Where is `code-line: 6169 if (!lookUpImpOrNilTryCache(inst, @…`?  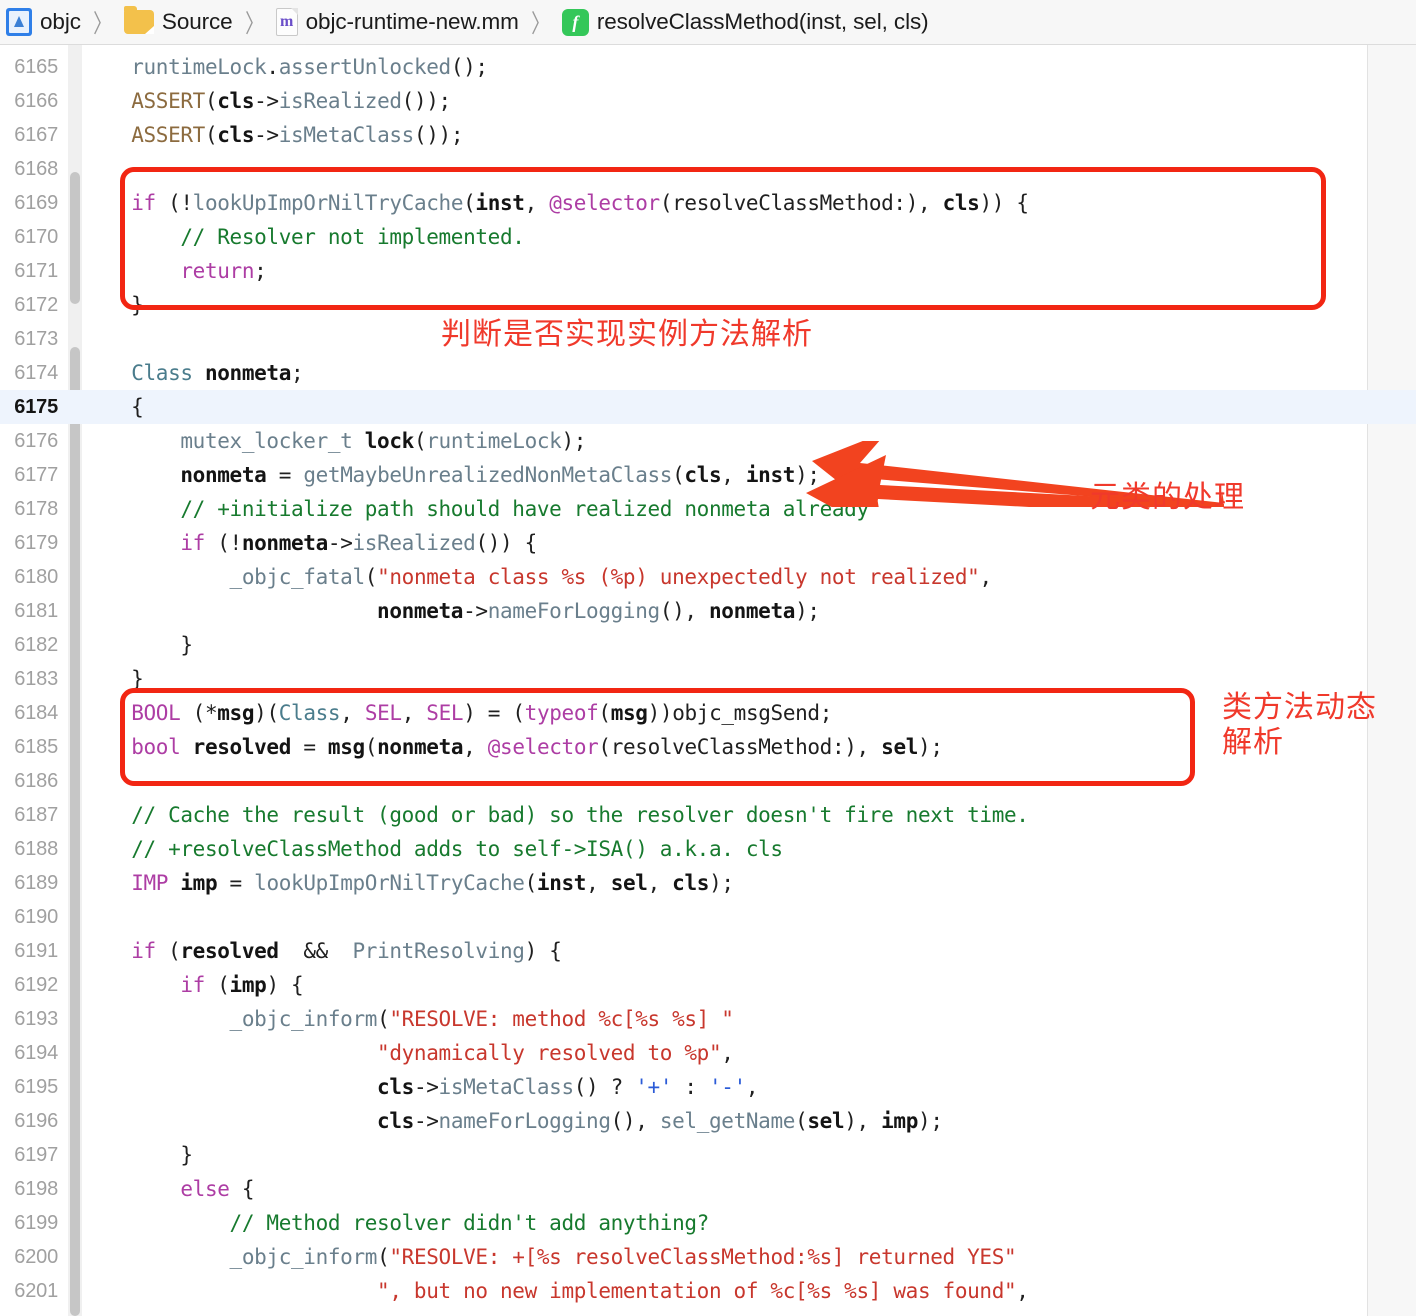 code-line: 6169 if (!lookUpImpOrNilTryCache(inst, @… is located at coordinates (708, 203).